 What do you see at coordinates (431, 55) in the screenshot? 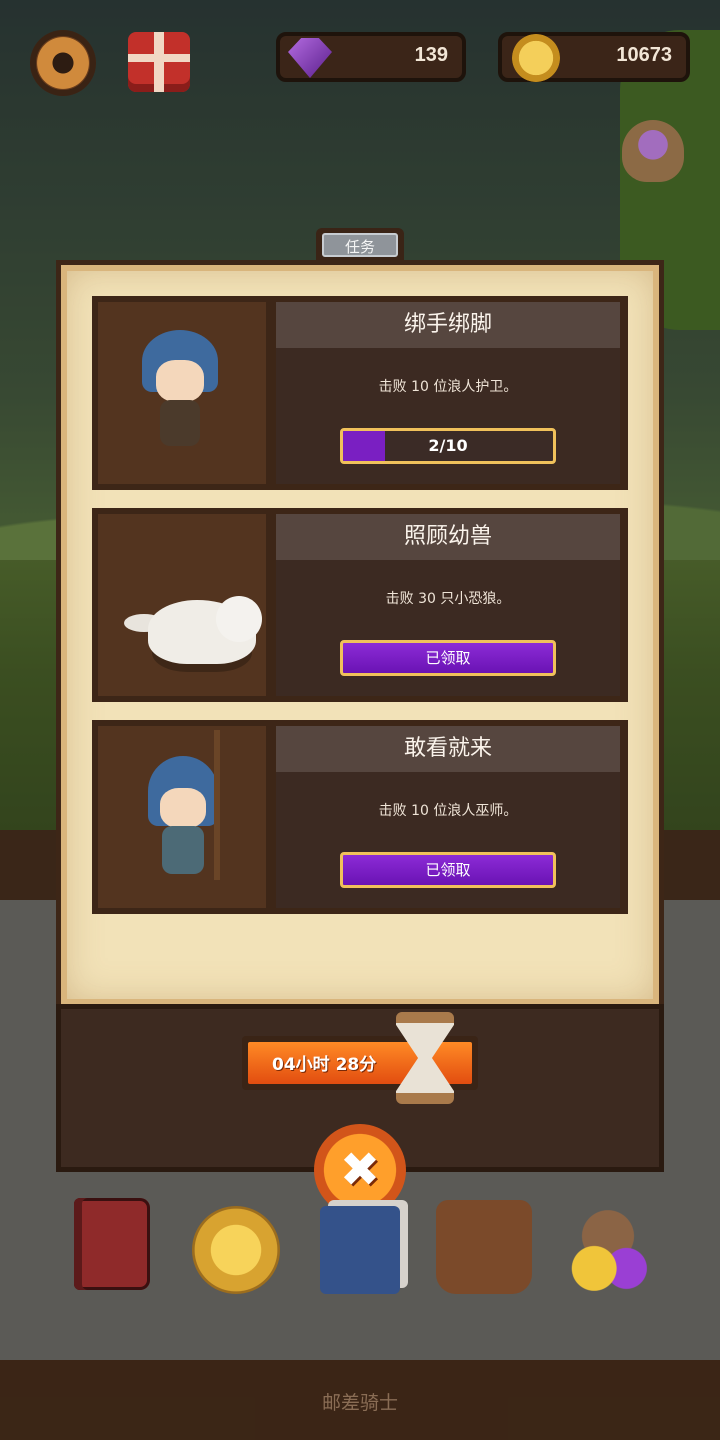
I see `gem-count: 139` at bounding box center [431, 55].